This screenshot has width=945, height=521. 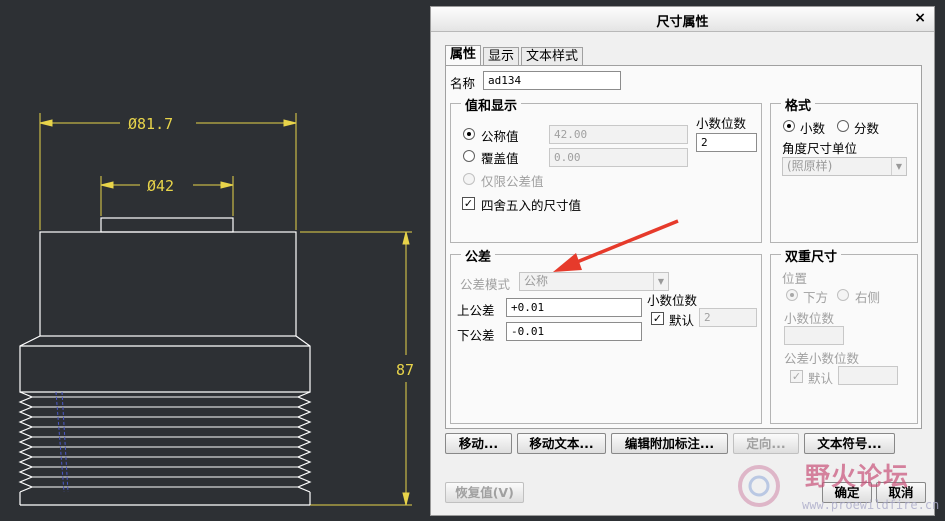 I want to click on watermark-url: www.proewildfire.cn, so click(x=871, y=505).